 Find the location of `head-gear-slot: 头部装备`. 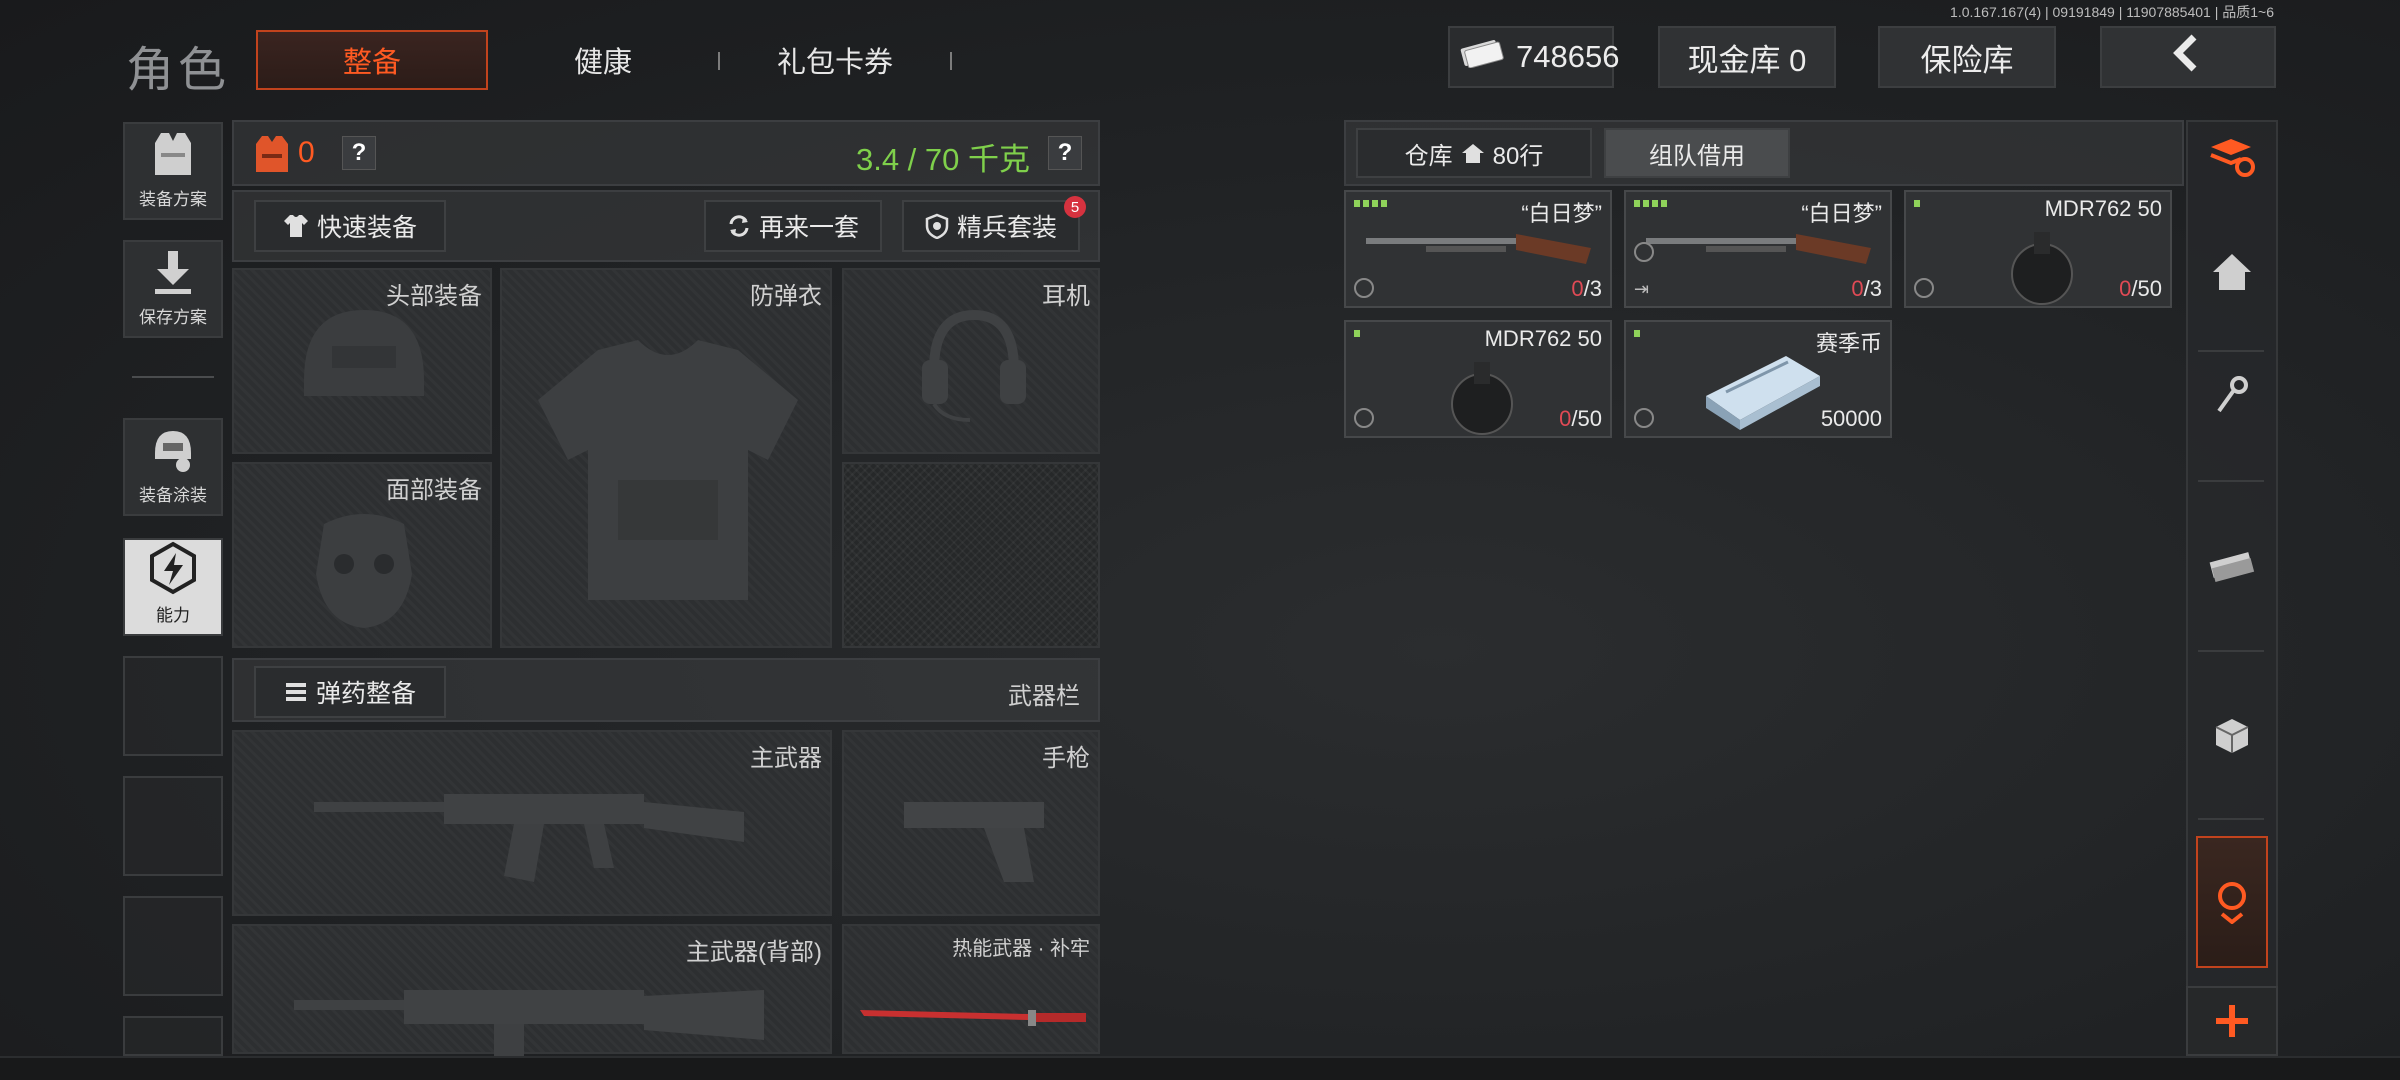

head-gear-slot: 头部装备 is located at coordinates (362, 361).